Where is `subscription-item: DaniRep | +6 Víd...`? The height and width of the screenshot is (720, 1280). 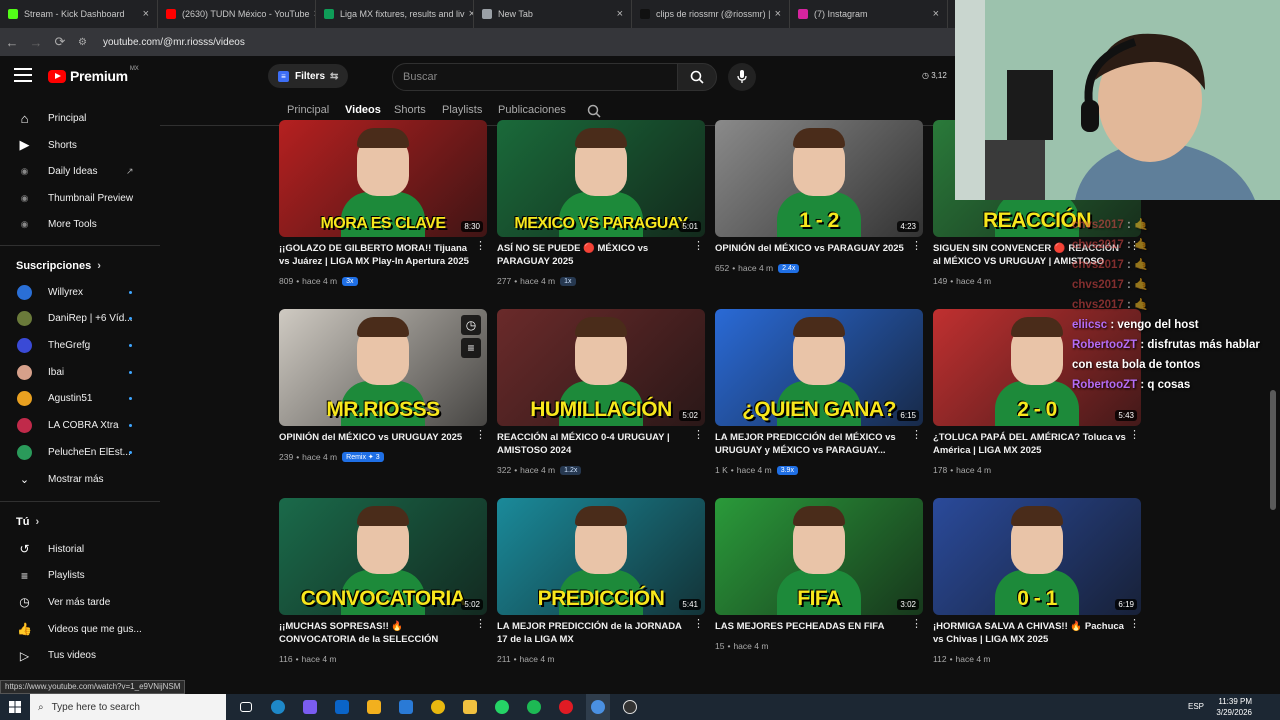 subscription-item: DaniRep | +6 Víd... is located at coordinates (80, 319).